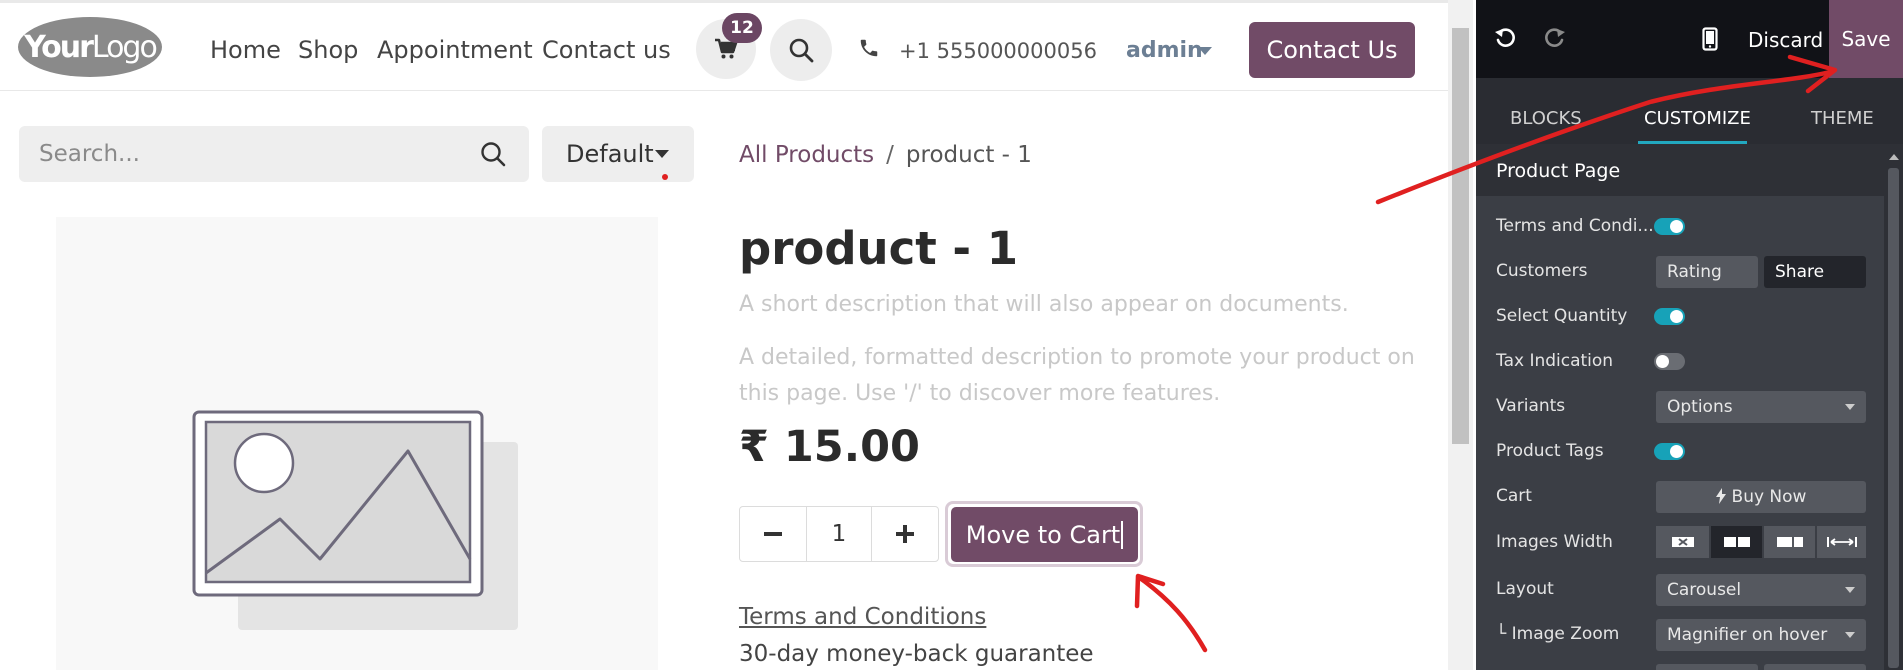  What do you see at coordinates (606, 50) in the screenshot?
I see `nav-contact-us: Contact us` at bounding box center [606, 50].